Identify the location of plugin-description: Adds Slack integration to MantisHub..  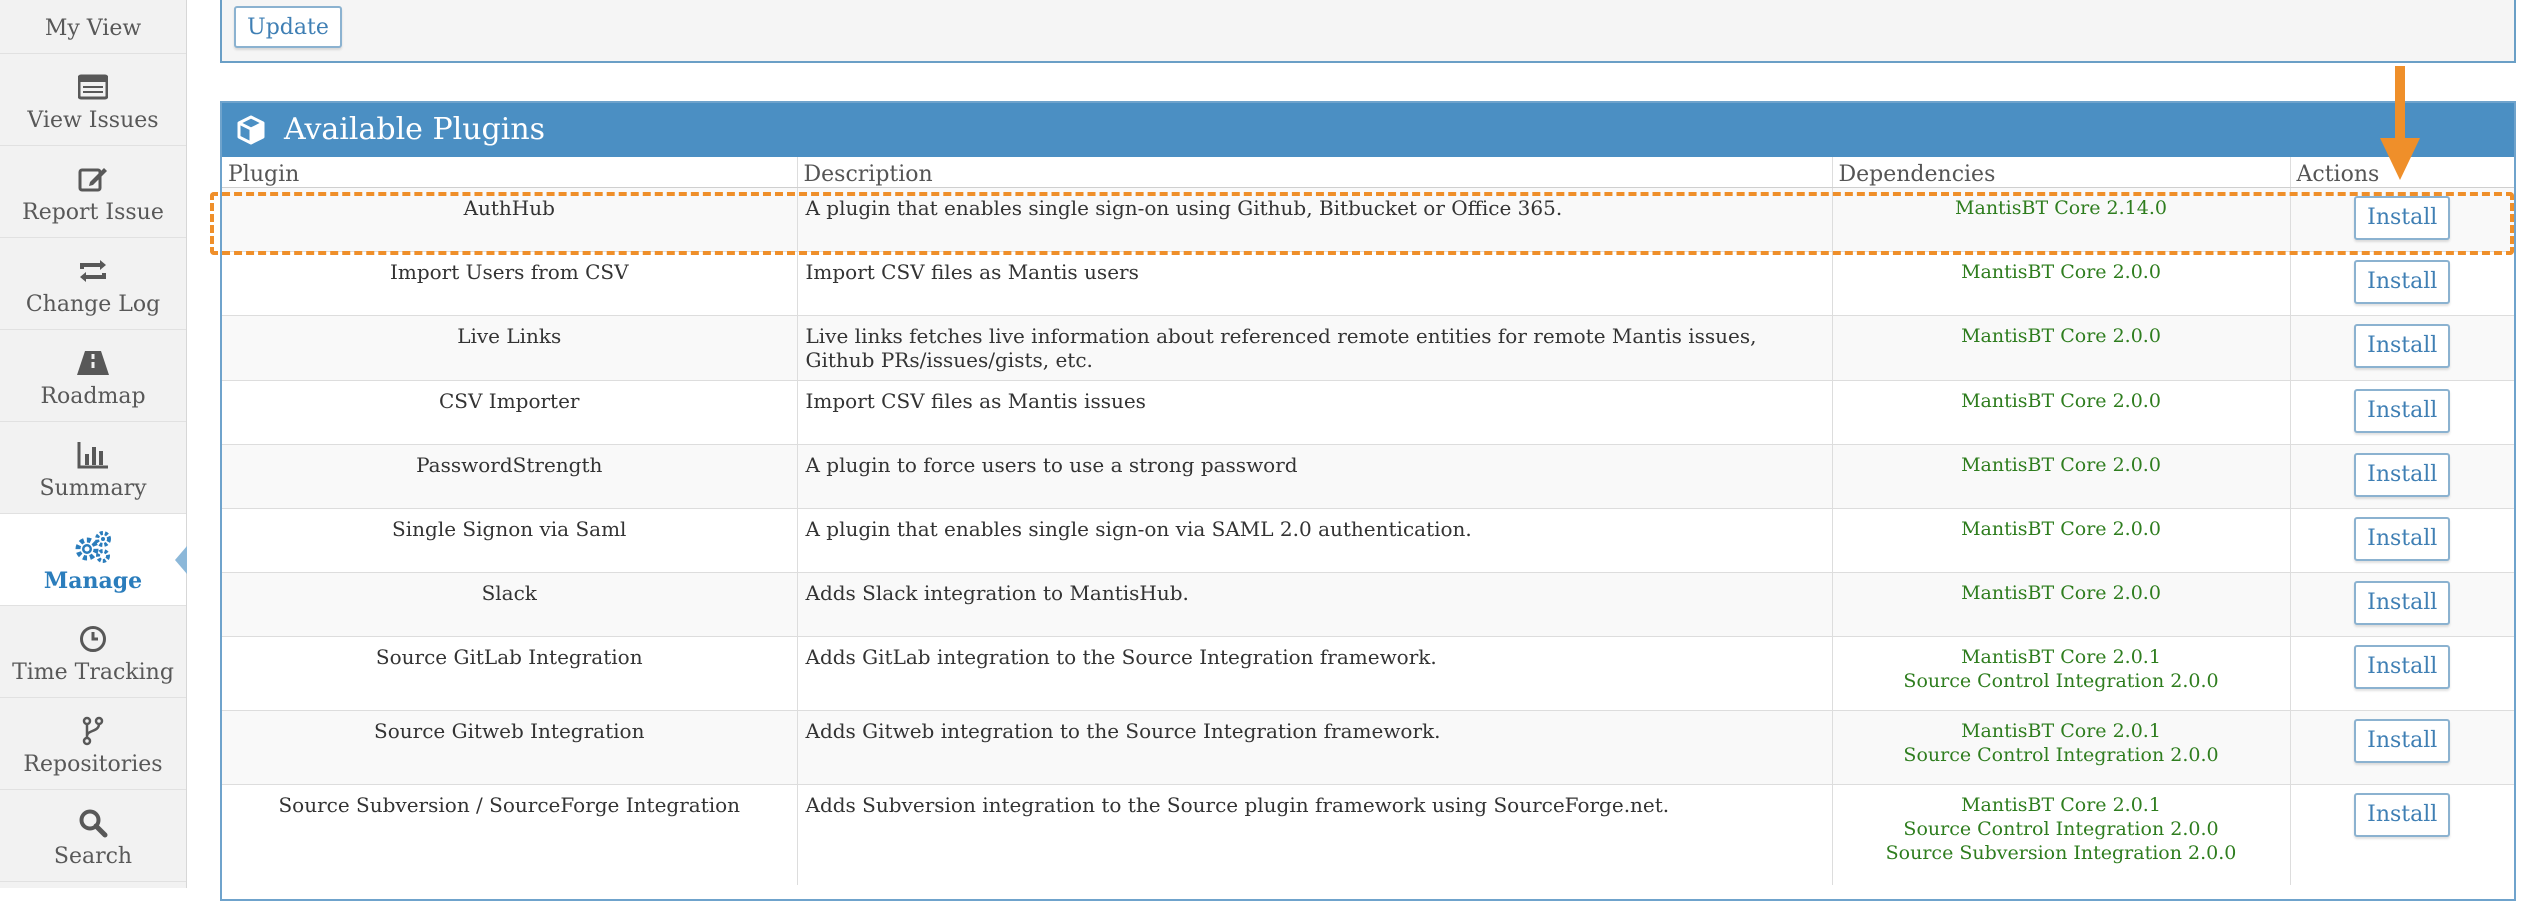
(1314, 604).